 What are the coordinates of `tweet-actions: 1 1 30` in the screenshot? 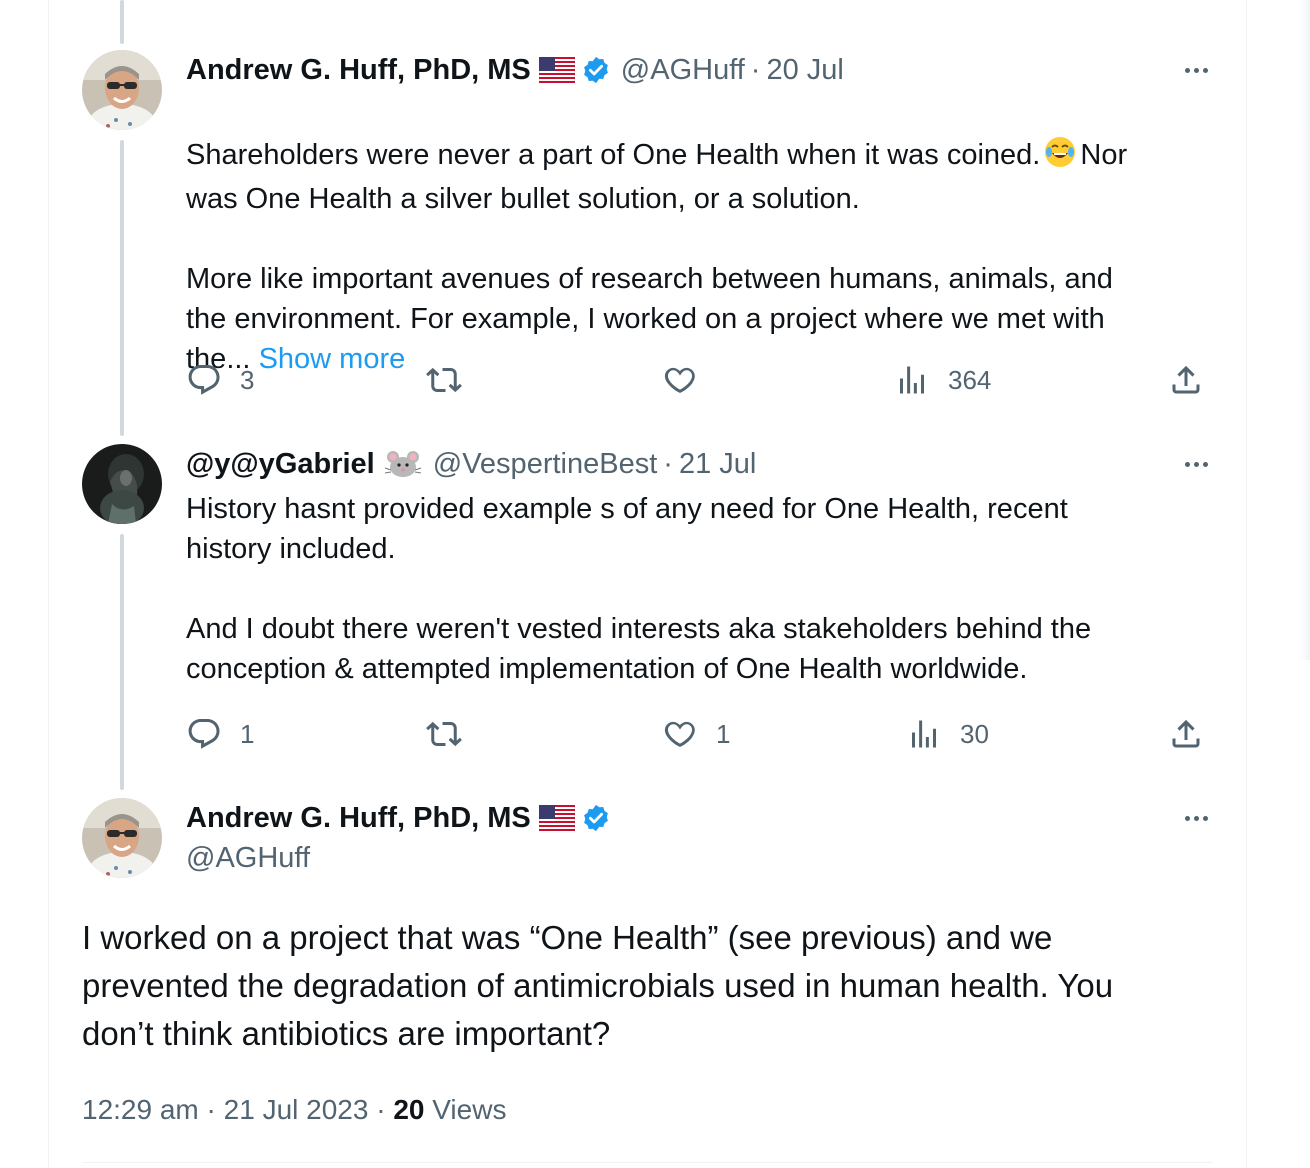 It's located at (701, 734).